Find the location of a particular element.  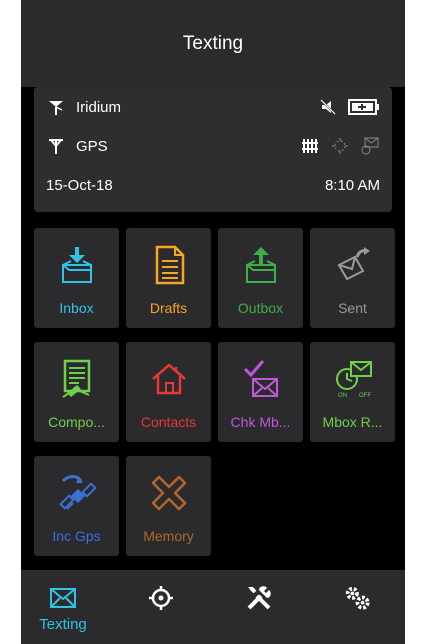

tile-contacts: Contacts is located at coordinates (168, 392).